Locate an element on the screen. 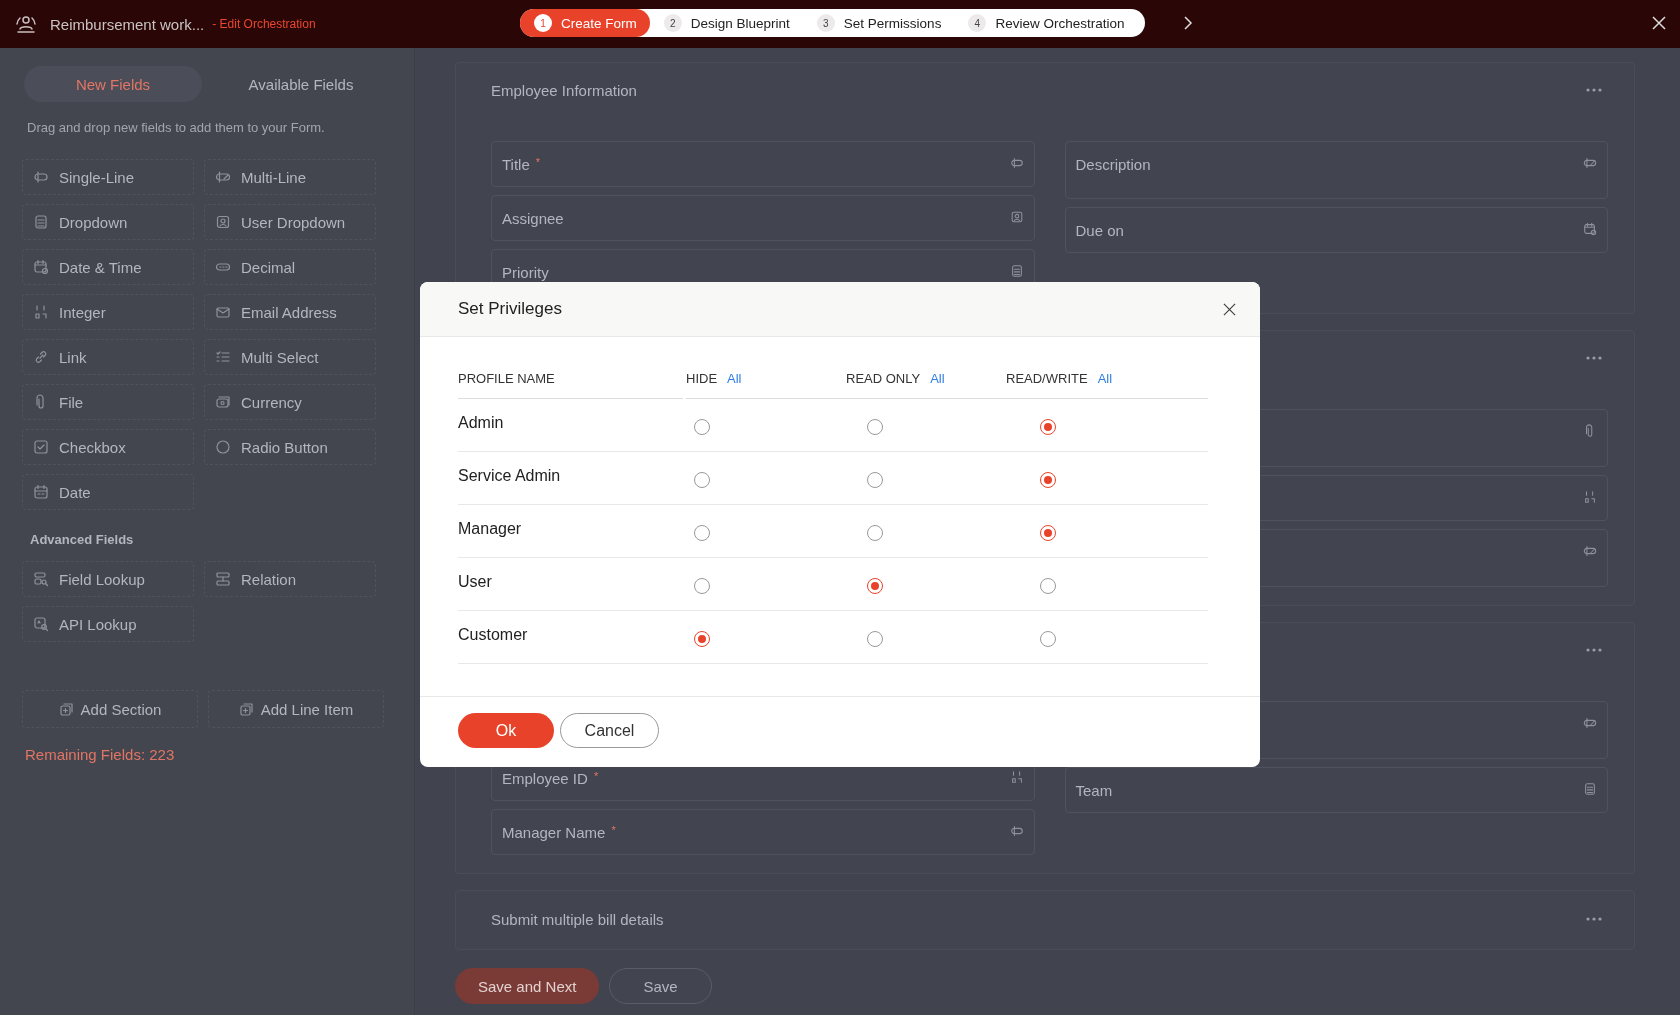 The width and height of the screenshot is (1680, 1015). save-next-button: Save and Next is located at coordinates (527, 986).